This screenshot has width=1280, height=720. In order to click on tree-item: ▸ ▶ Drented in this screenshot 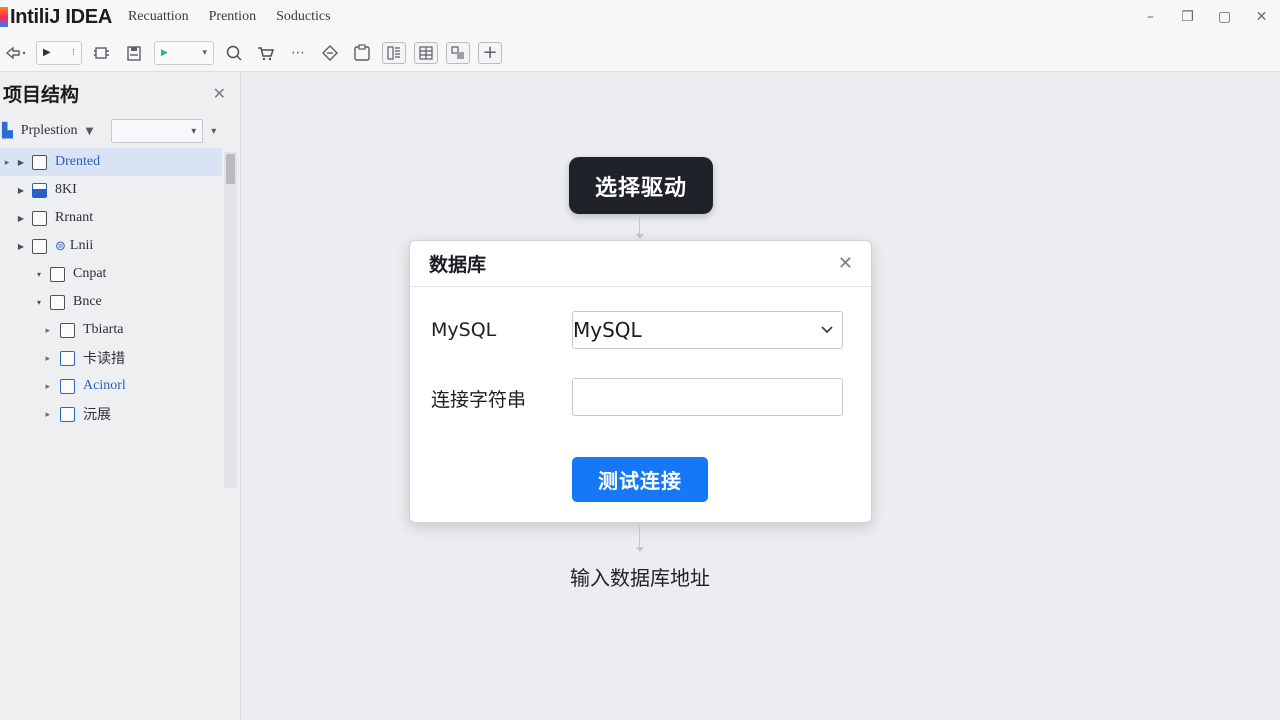, I will do `click(111, 162)`.